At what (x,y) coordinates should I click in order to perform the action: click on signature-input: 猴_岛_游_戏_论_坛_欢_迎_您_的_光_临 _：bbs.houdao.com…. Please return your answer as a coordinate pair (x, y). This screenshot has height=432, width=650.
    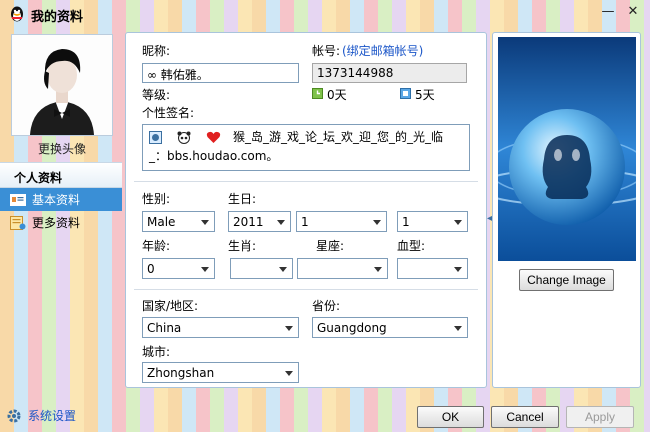
    Looking at the image, I should click on (306, 147).